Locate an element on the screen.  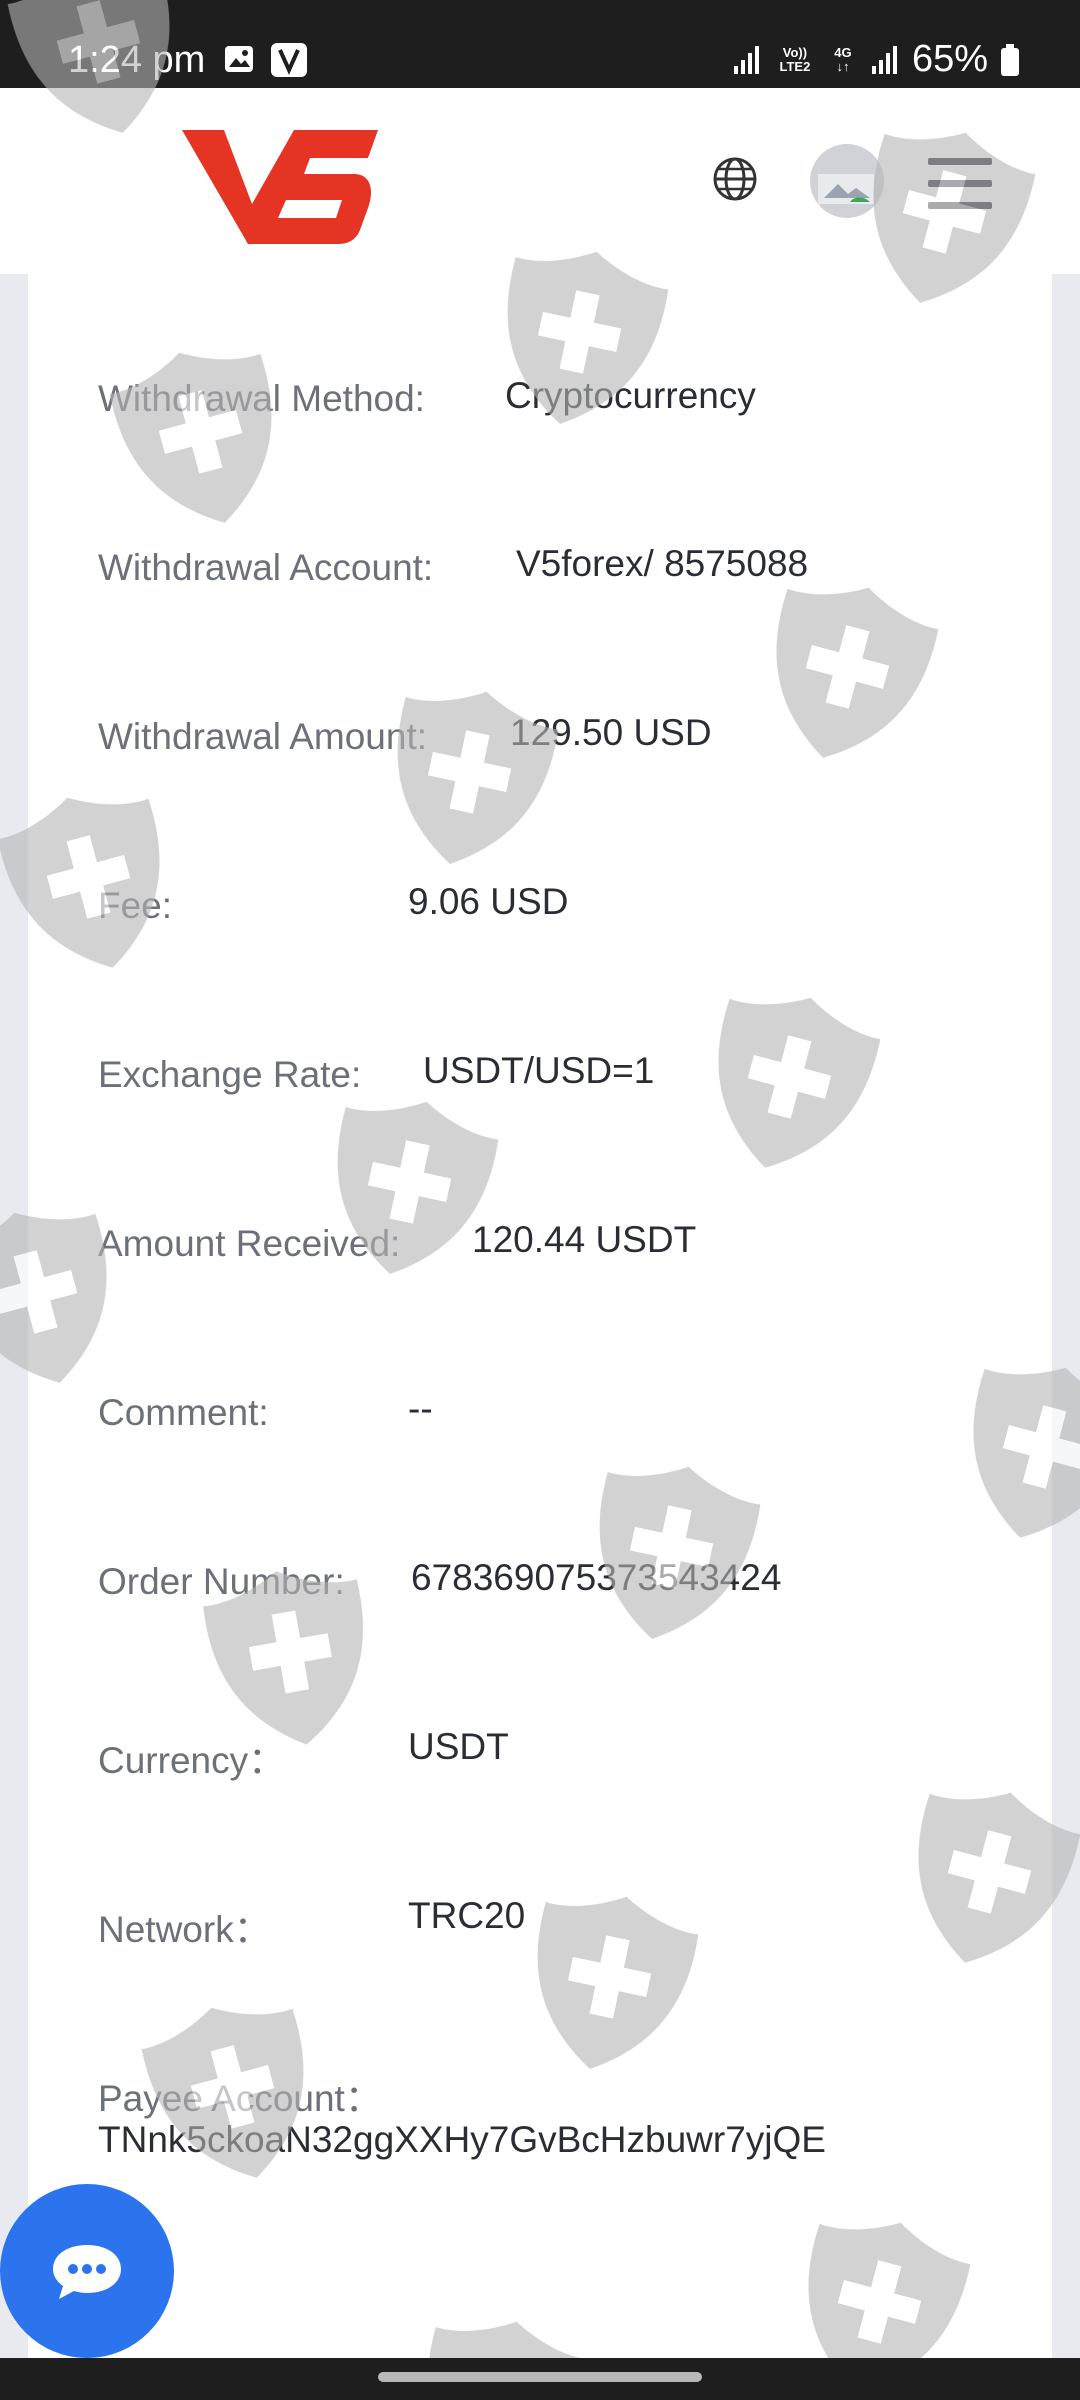
detail-row-order-number: Order Number: is located at coordinates (221, 1582).